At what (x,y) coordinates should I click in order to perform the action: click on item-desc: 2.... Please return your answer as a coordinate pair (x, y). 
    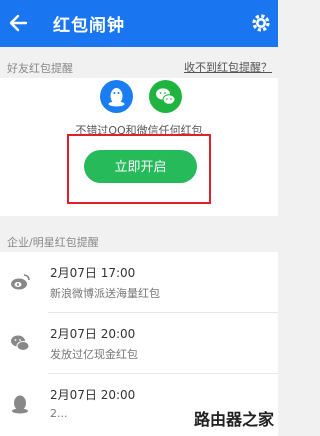
    Looking at the image, I should click on (59, 413).